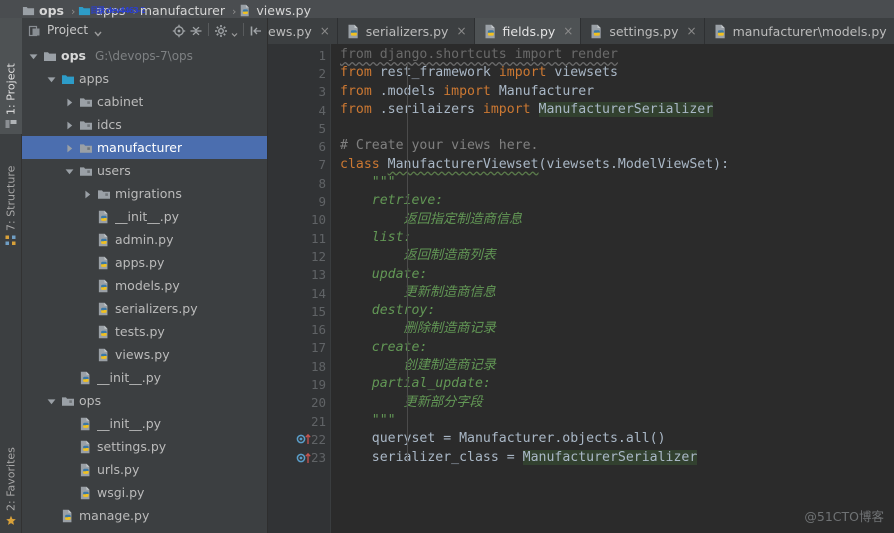  What do you see at coordinates (318, 403) in the screenshot?
I see `line-number: 20` at bounding box center [318, 403].